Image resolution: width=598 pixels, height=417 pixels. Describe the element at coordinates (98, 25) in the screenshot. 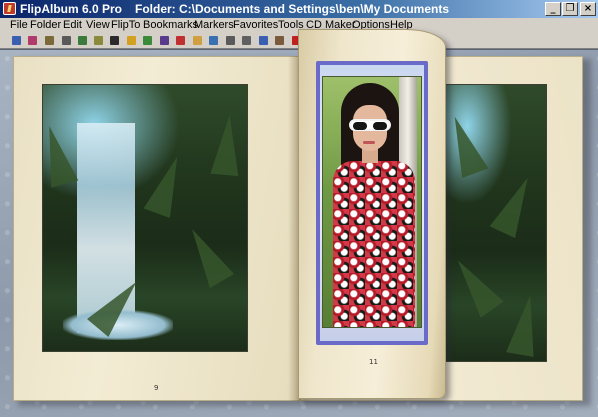

I see `menu-view: View` at that location.